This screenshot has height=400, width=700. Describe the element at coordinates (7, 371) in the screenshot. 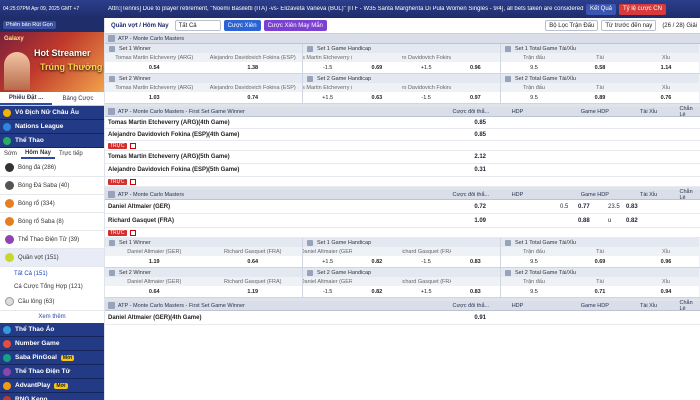

I see `category-icon` at that location.